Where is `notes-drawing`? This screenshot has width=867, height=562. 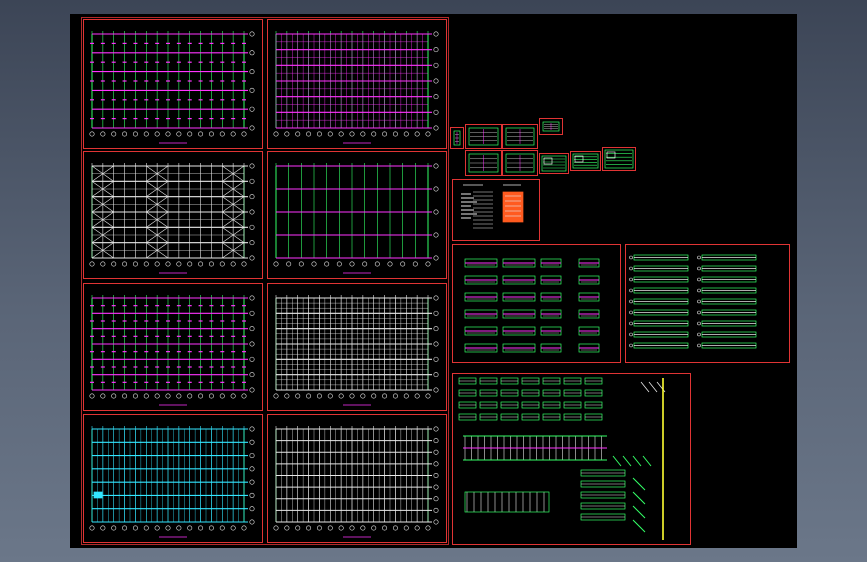 notes-drawing is located at coordinates (492, 206).